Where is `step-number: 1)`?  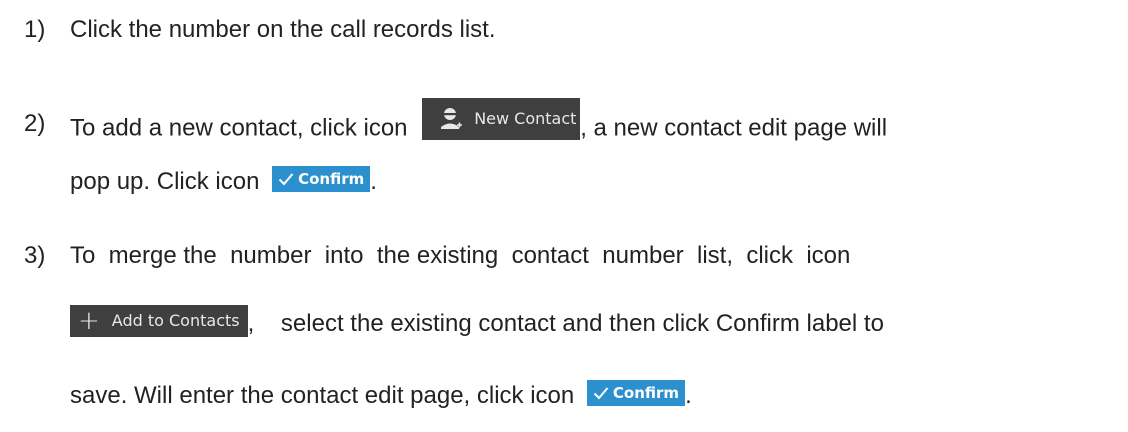 step-number: 1) is located at coordinates (35, 29).